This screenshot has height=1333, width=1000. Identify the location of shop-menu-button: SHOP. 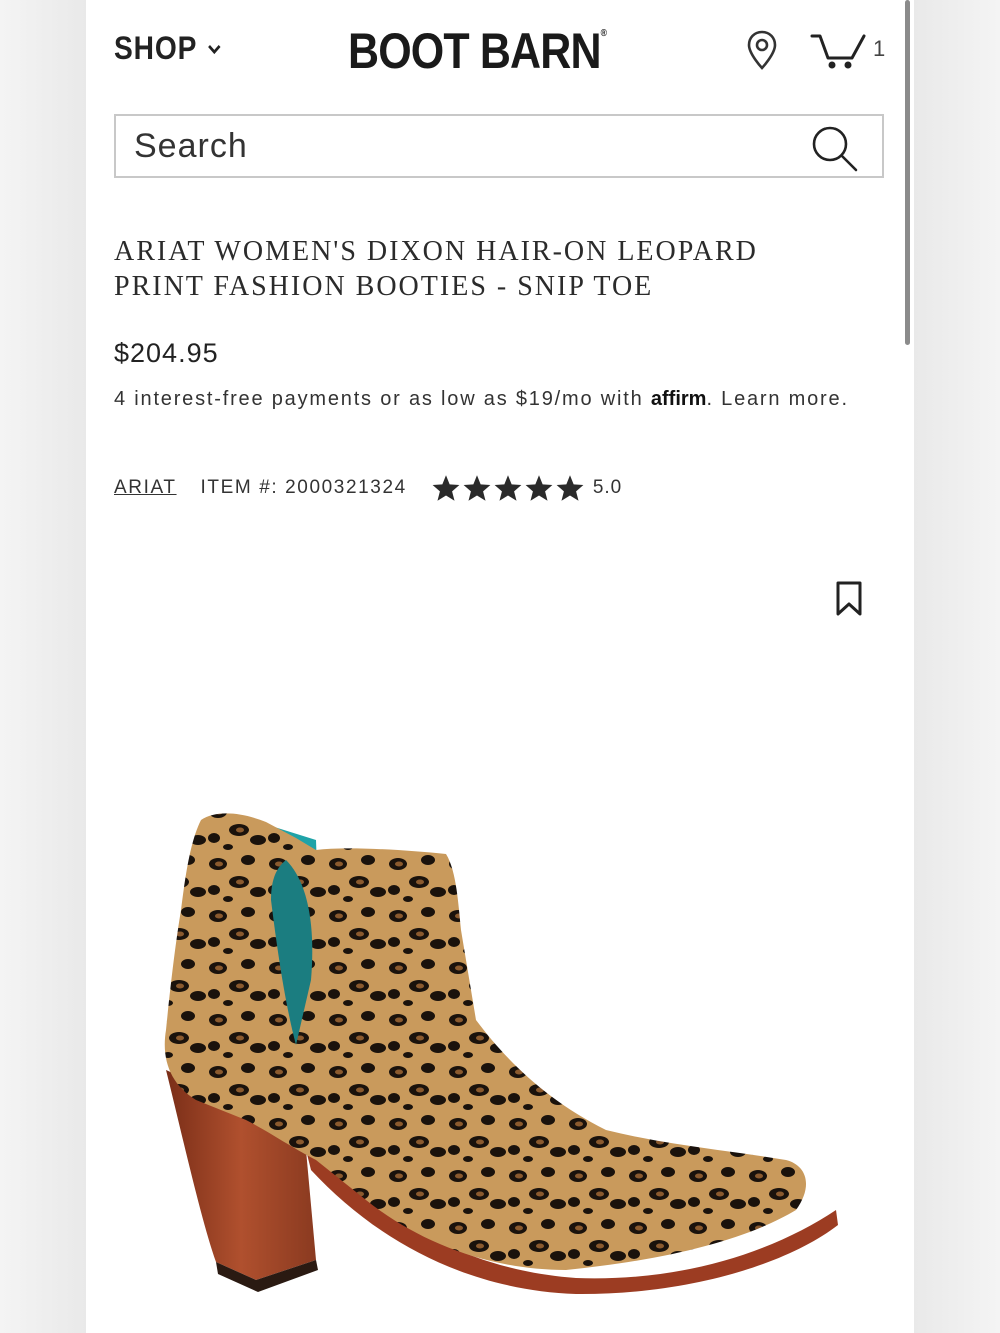
(168, 48).